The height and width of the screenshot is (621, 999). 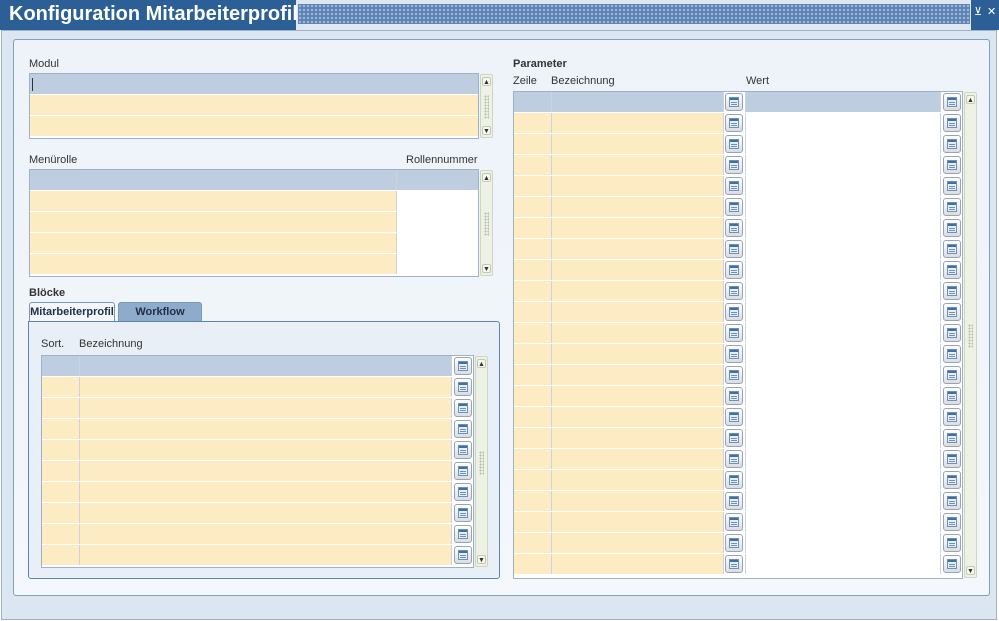 What do you see at coordinates (160, 311) in the screenshot?
I see `tab-workflow: Workflow` at bounding box center [160, 311].